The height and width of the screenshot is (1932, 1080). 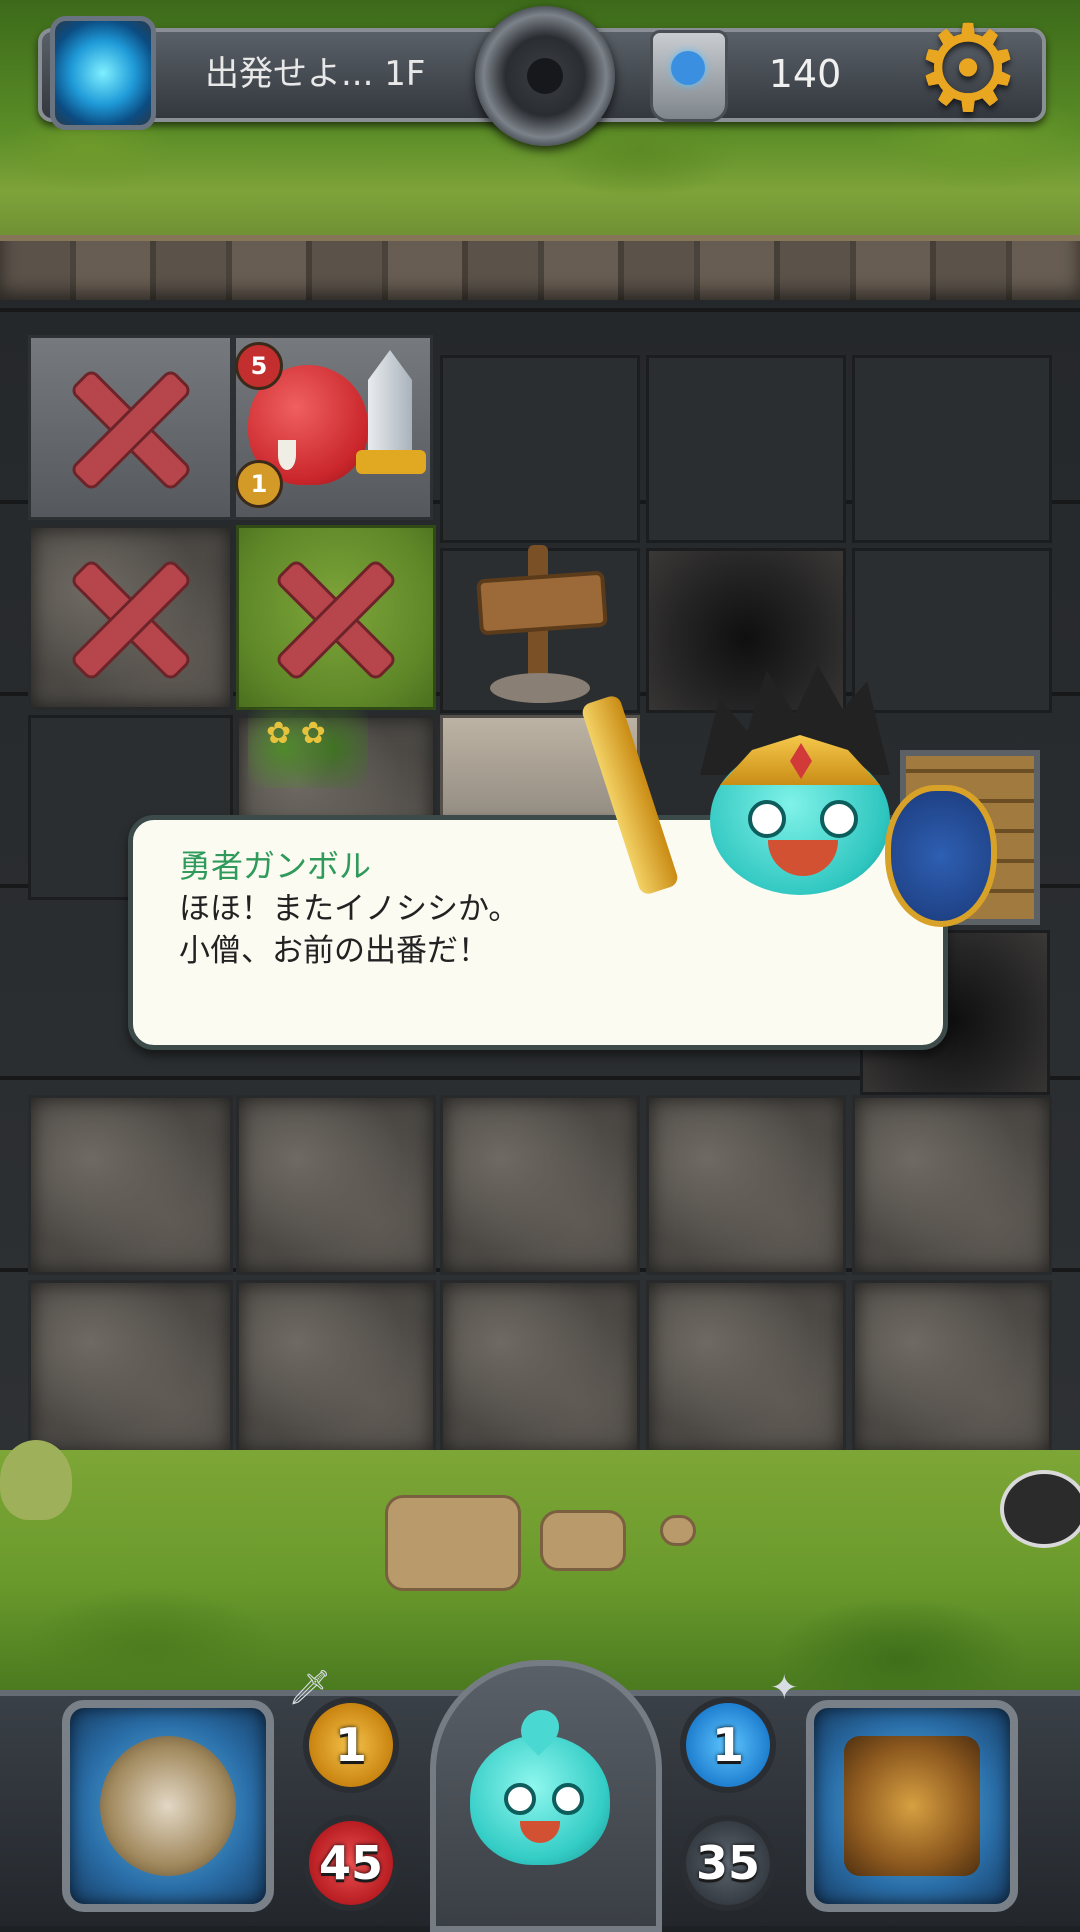 I want to click on portal-icon, so click(x=103, y=73).